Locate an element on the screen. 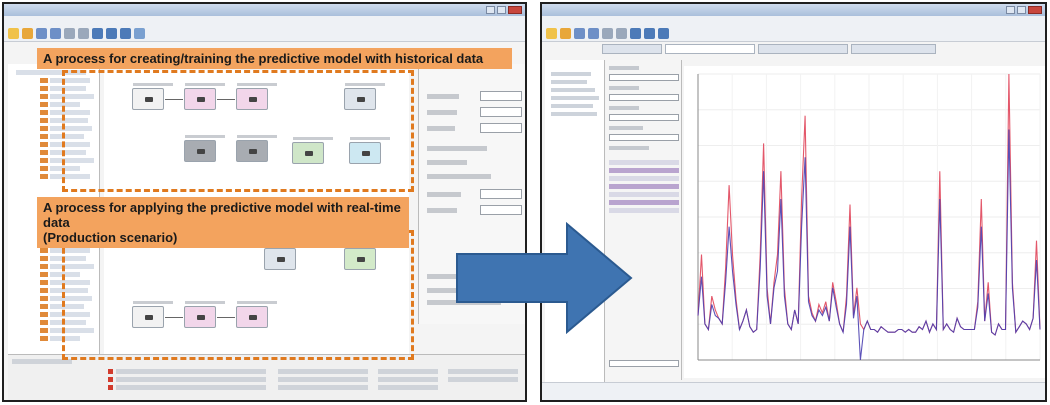  problems-panel is located at coordinates (266, 377).